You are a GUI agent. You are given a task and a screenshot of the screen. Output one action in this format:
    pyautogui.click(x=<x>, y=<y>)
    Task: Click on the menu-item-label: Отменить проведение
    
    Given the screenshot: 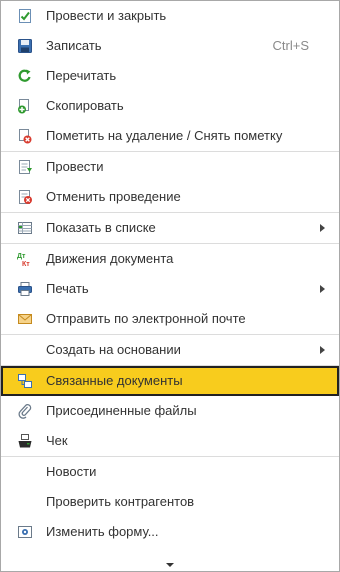 What is the action you would take?
    pyautogui.click(x=113, y=196)
    